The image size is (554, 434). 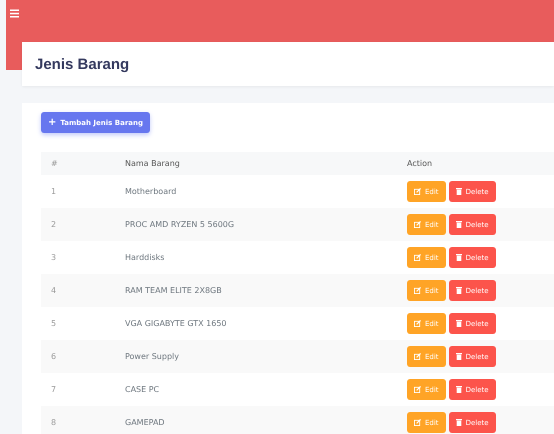 I want to click on table-cell: 5, so click(x=82, y=323).